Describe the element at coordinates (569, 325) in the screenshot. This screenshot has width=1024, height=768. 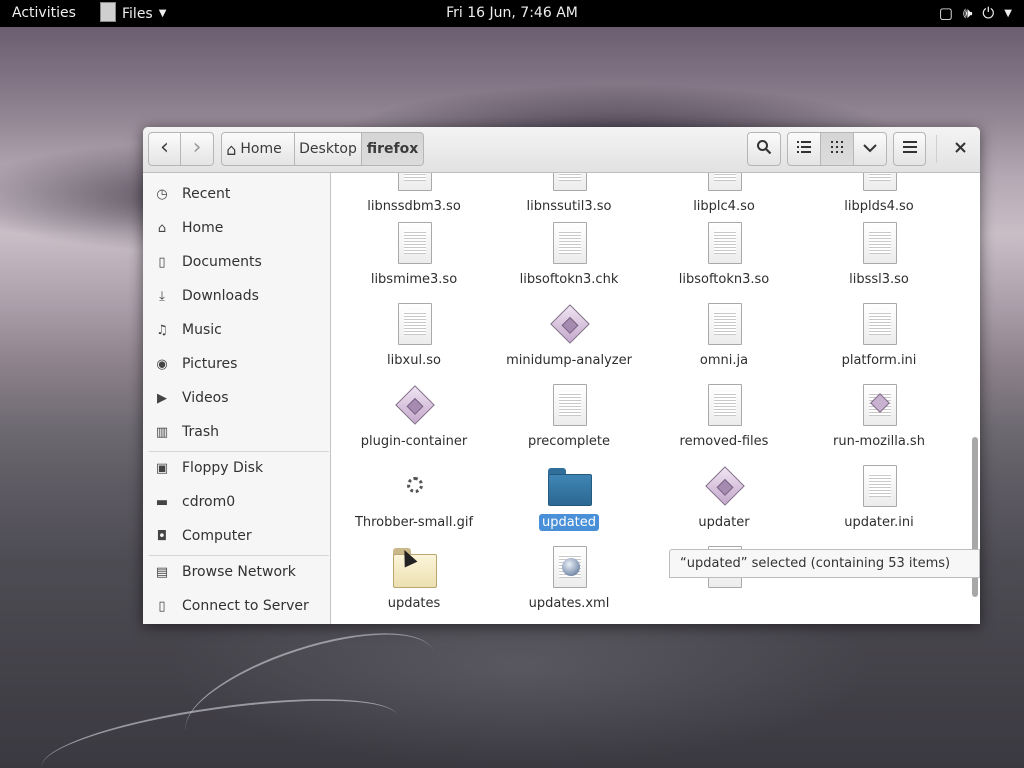
I see `executable-icon` at that location.